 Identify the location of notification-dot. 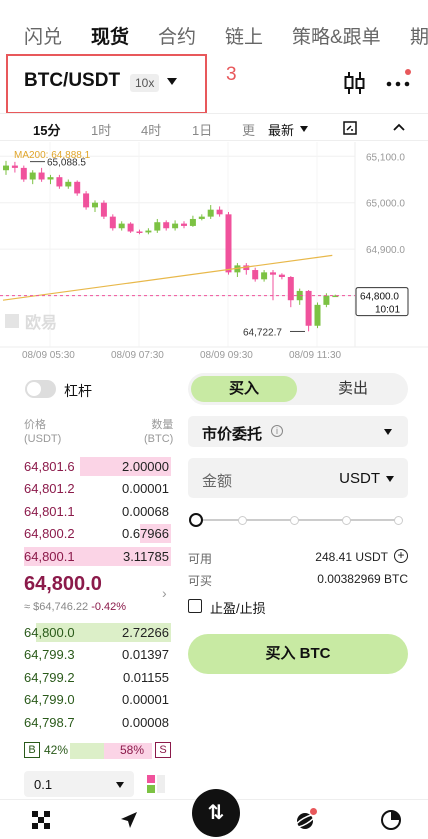
(313, 811).